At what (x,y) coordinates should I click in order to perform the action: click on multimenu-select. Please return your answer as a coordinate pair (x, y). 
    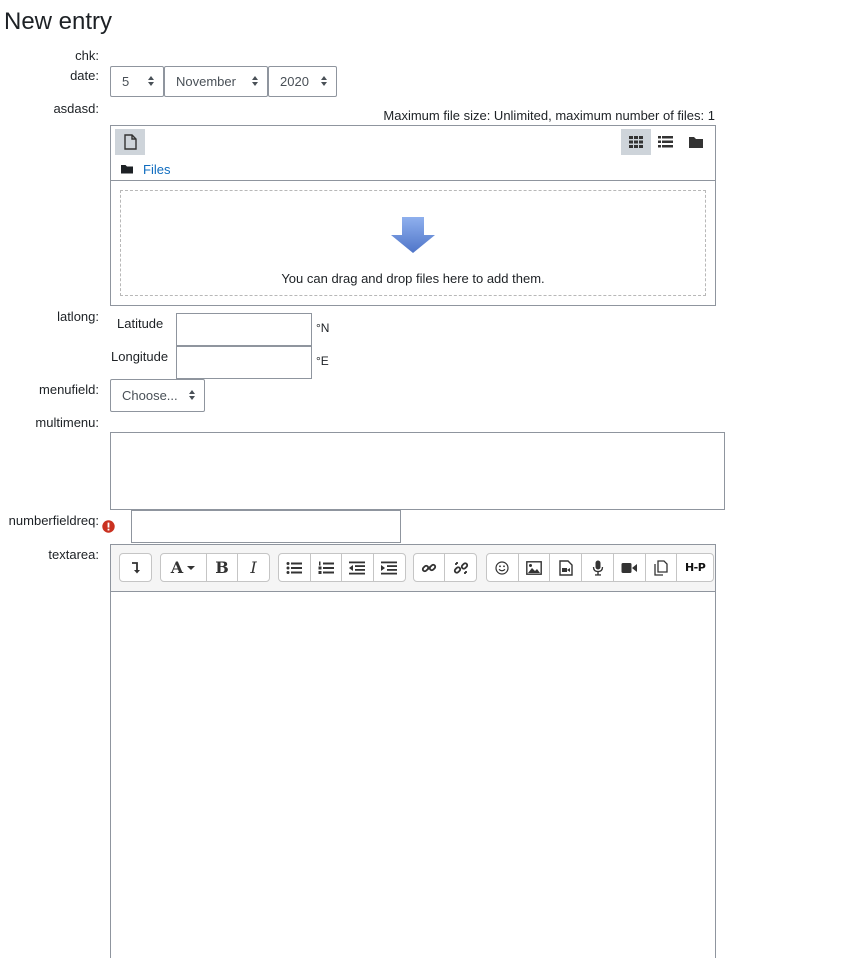
    Looking at the image, I should click on (417, 471).